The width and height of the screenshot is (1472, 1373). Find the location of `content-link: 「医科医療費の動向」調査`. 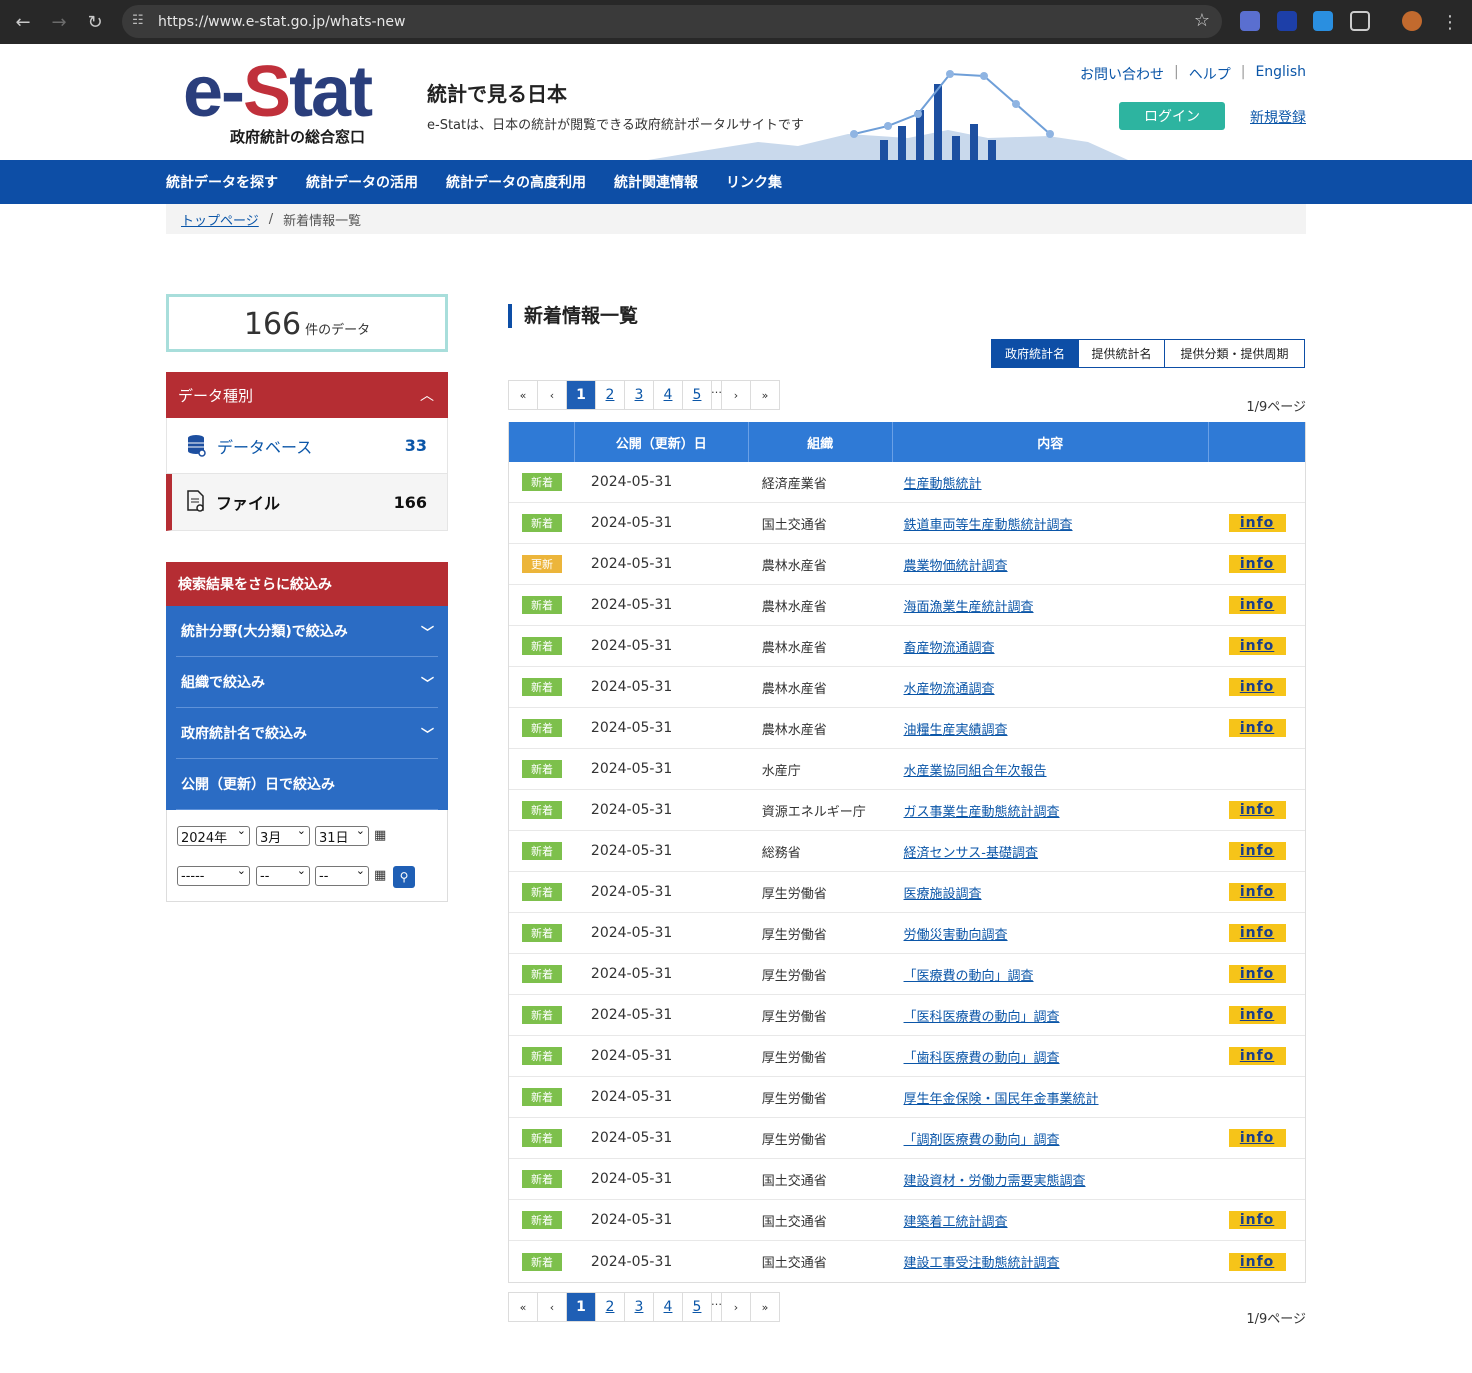

content-link: 「医科医療費の動向」調査 is located at coordinates (1051, 1015).